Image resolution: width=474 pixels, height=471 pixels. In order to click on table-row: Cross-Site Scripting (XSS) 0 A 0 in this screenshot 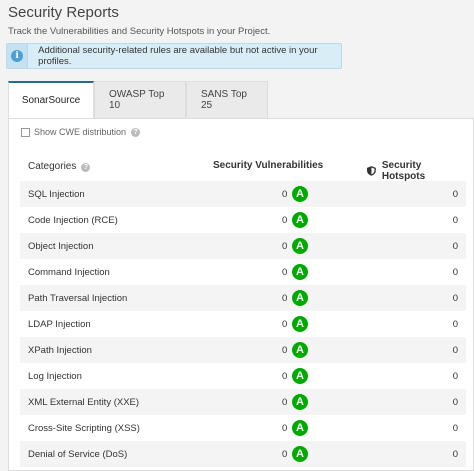, I will do `click(243, 428)`.